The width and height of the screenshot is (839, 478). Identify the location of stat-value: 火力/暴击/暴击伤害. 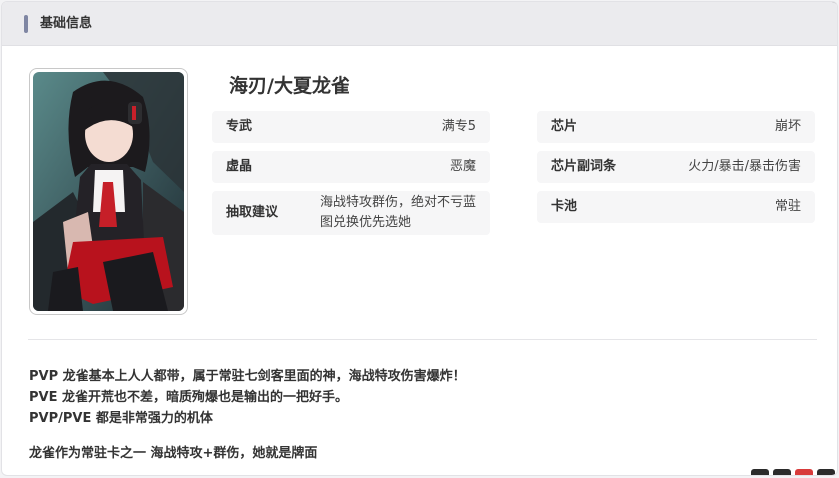
(744, 166).